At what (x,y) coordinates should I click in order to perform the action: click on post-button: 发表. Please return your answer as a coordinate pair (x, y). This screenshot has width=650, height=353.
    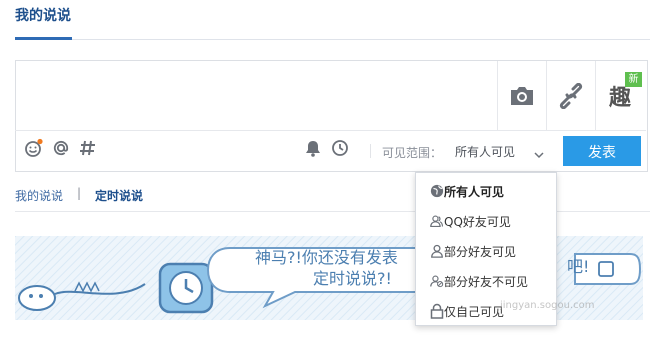
    Looking at the image, I should click on (602, 151).